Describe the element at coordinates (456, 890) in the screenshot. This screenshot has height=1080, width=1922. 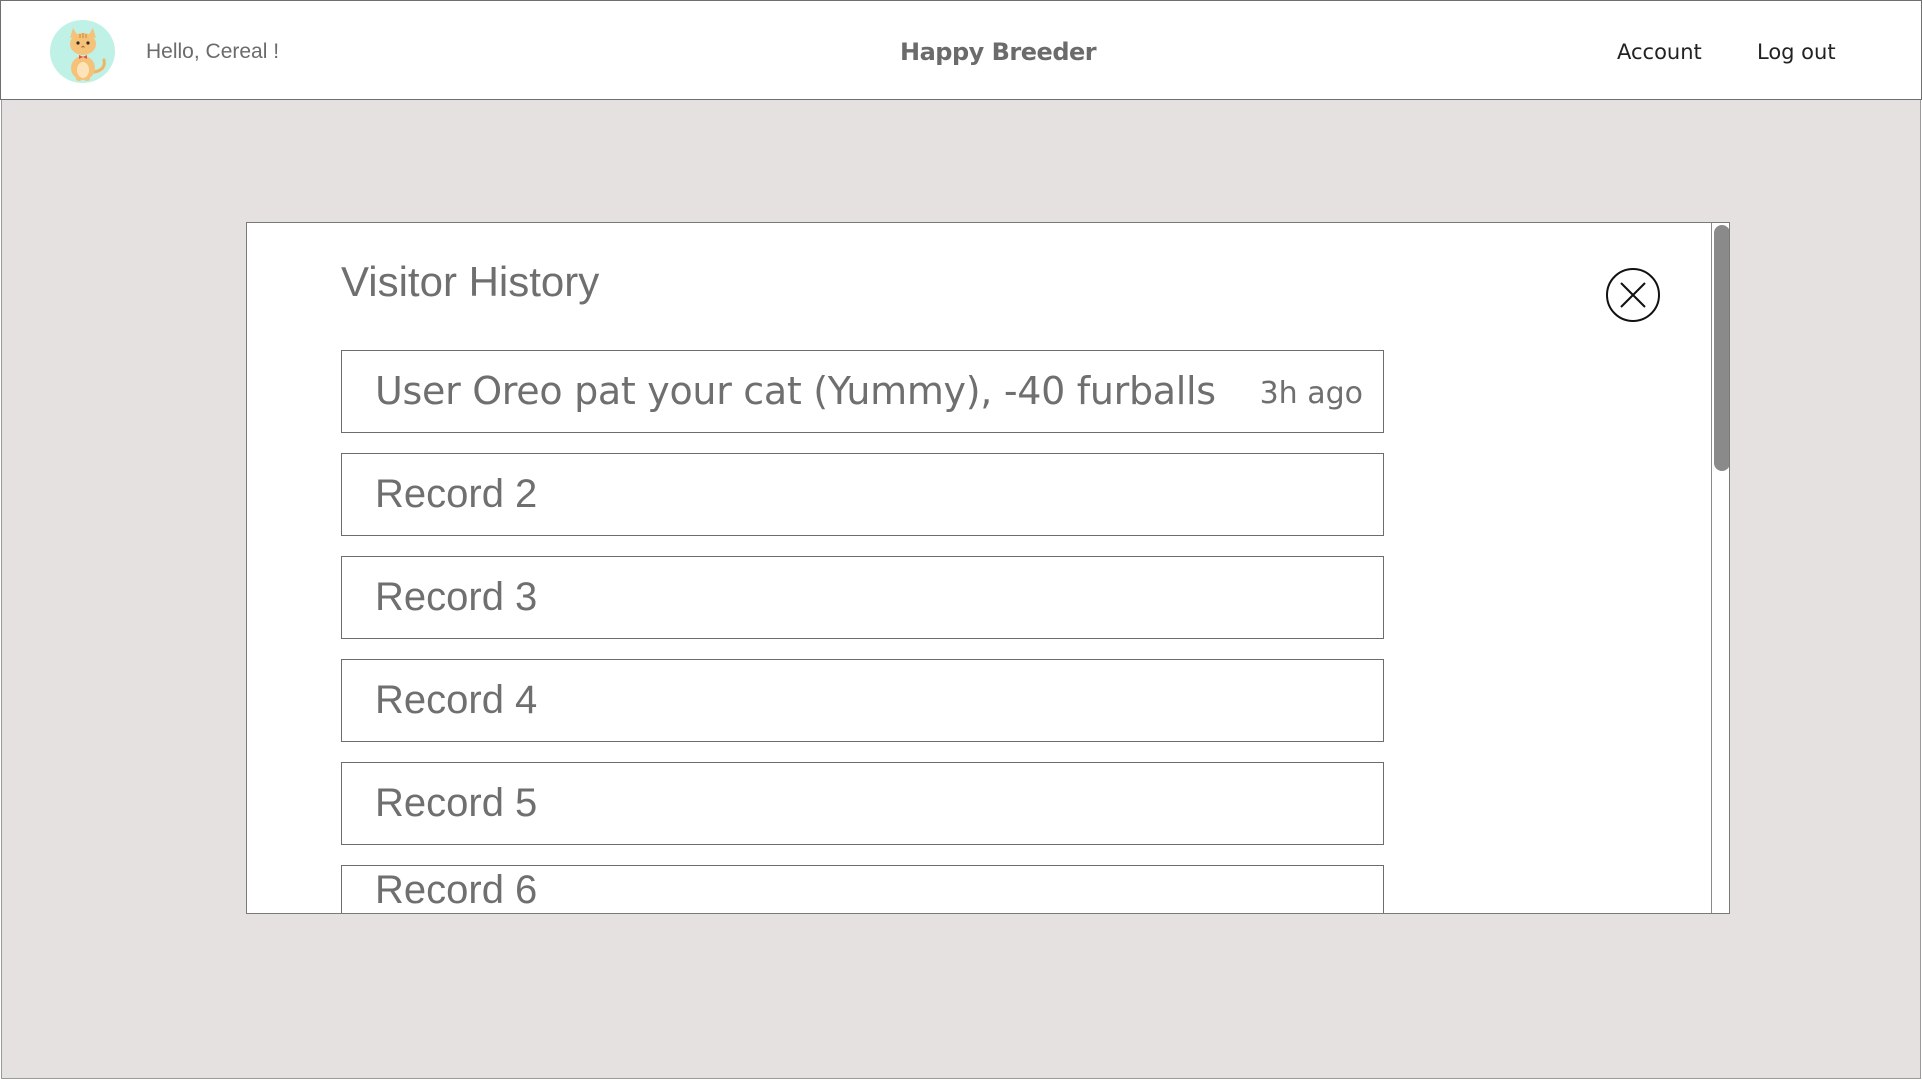
I see `record-text: Record 6` at that location.